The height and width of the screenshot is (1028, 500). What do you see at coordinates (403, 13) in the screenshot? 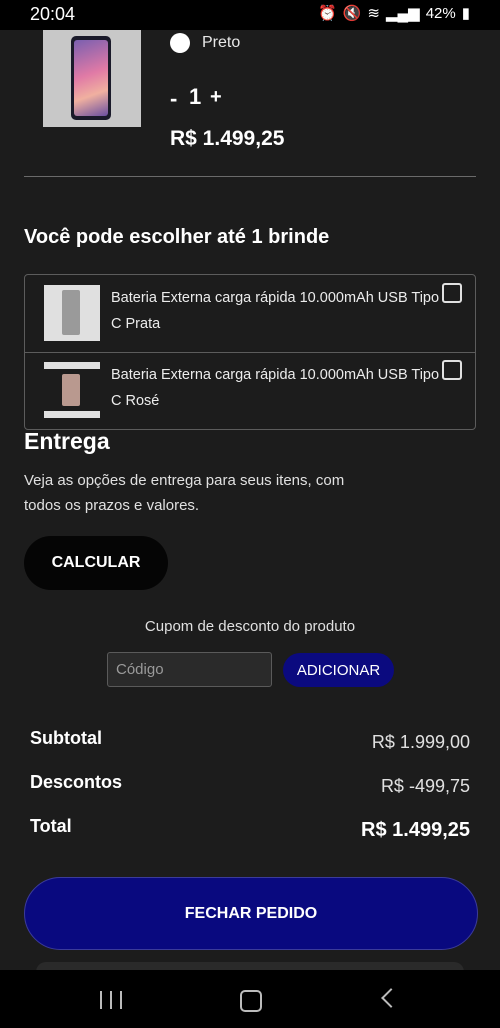
I see `signal-icon: ▂▄▆` at bounding box center [403, 13].